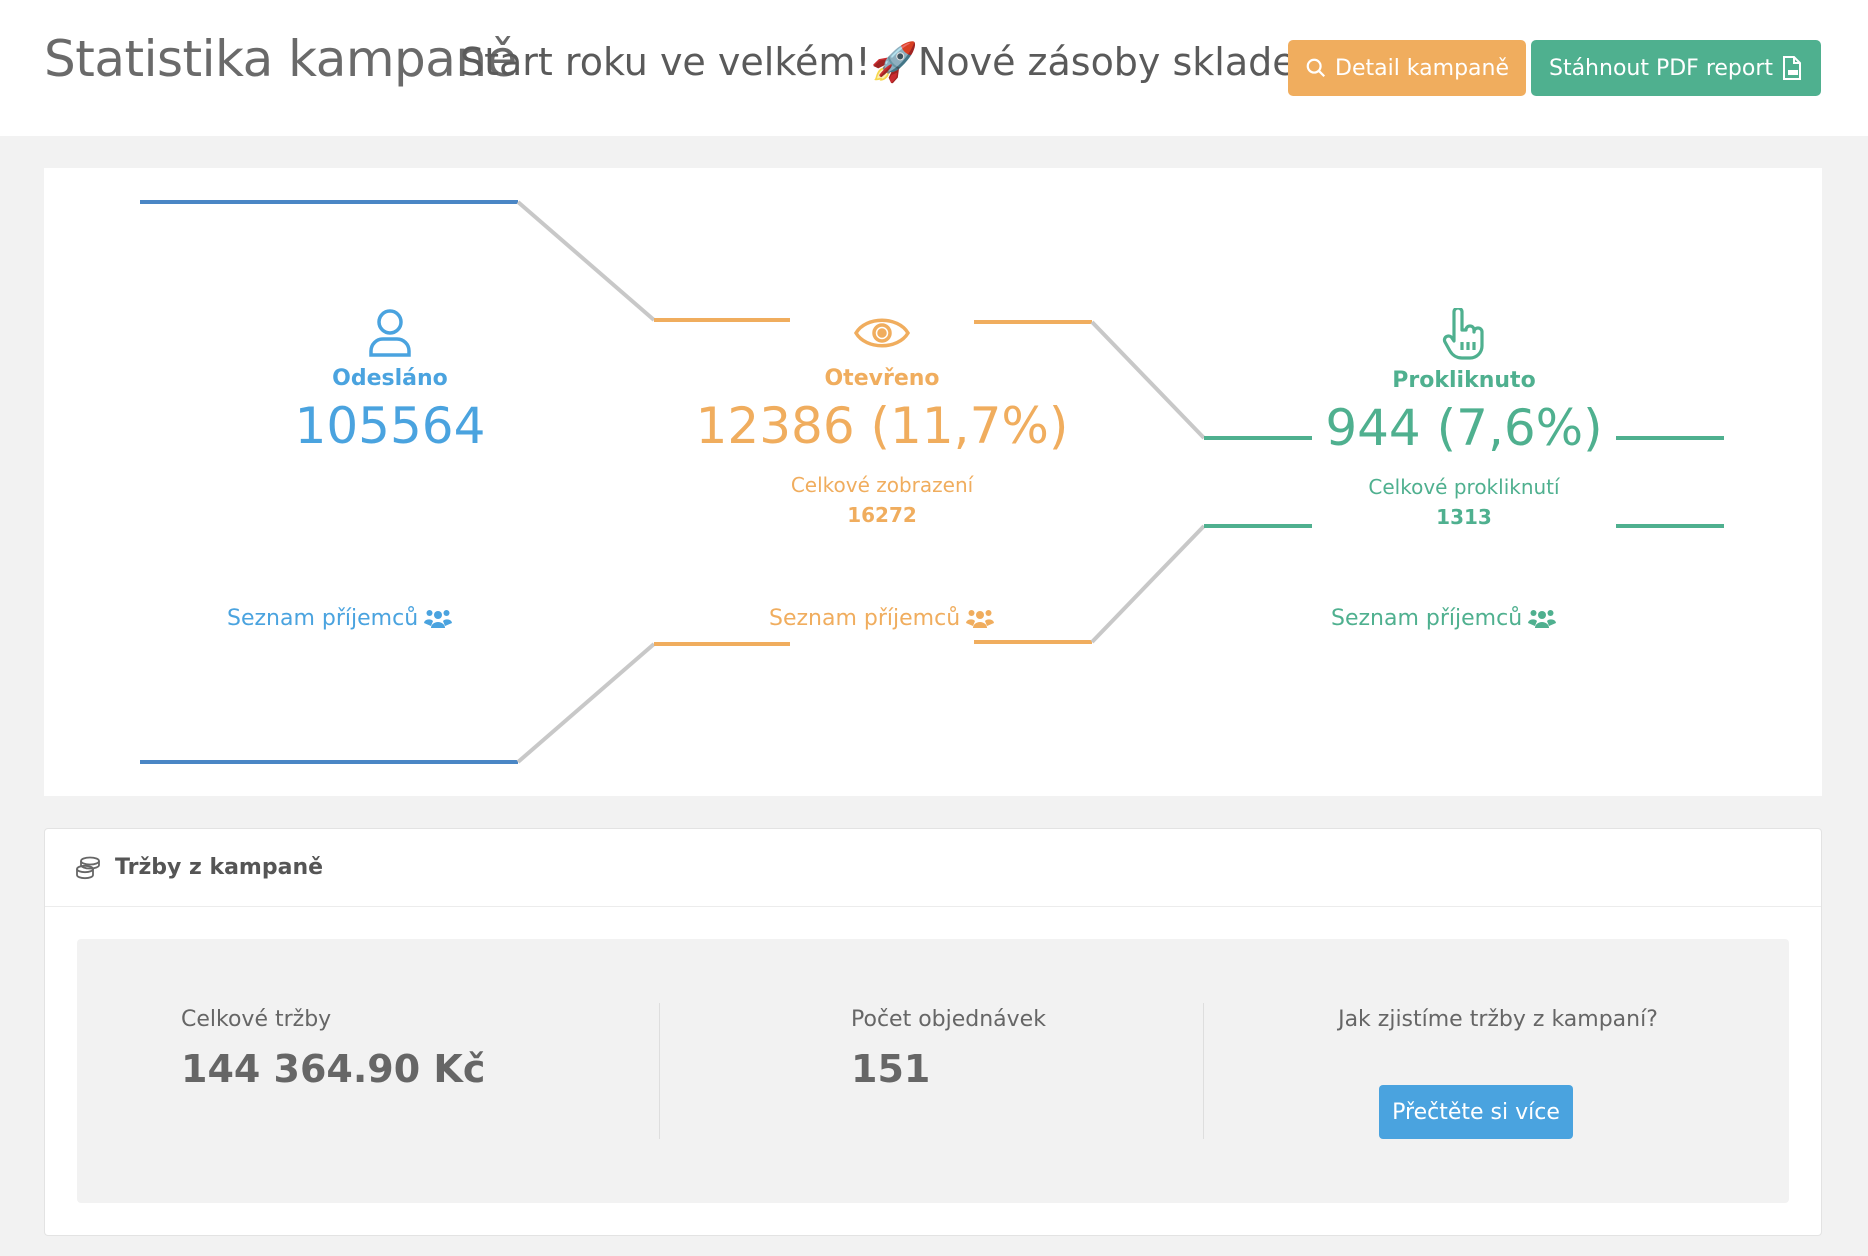  I want to click on total-revenue-value: 144 364.90 Kč, so click(333, 1069).